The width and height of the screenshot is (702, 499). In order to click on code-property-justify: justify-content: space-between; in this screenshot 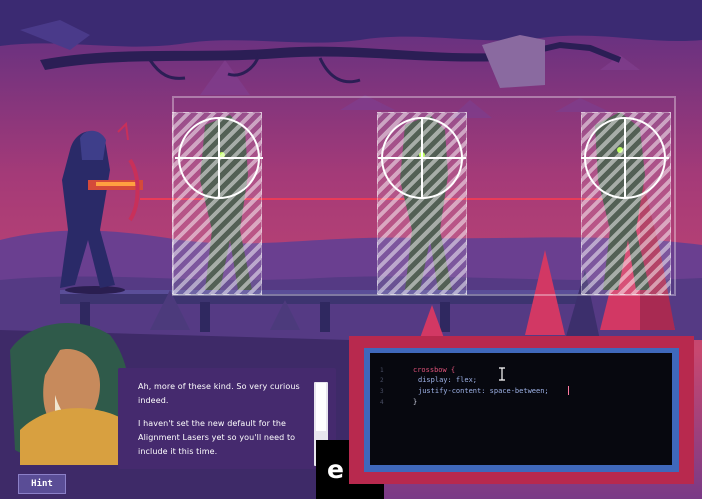, I will do `click(483, 391)`.